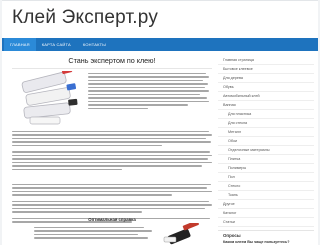 The height and width of the screenshot is (245, 320). What do you see at coordinates (266, 141) in the screenshot?
I see `sidebar-item-wallpaper: Обои` at bounding box center [266, 141].